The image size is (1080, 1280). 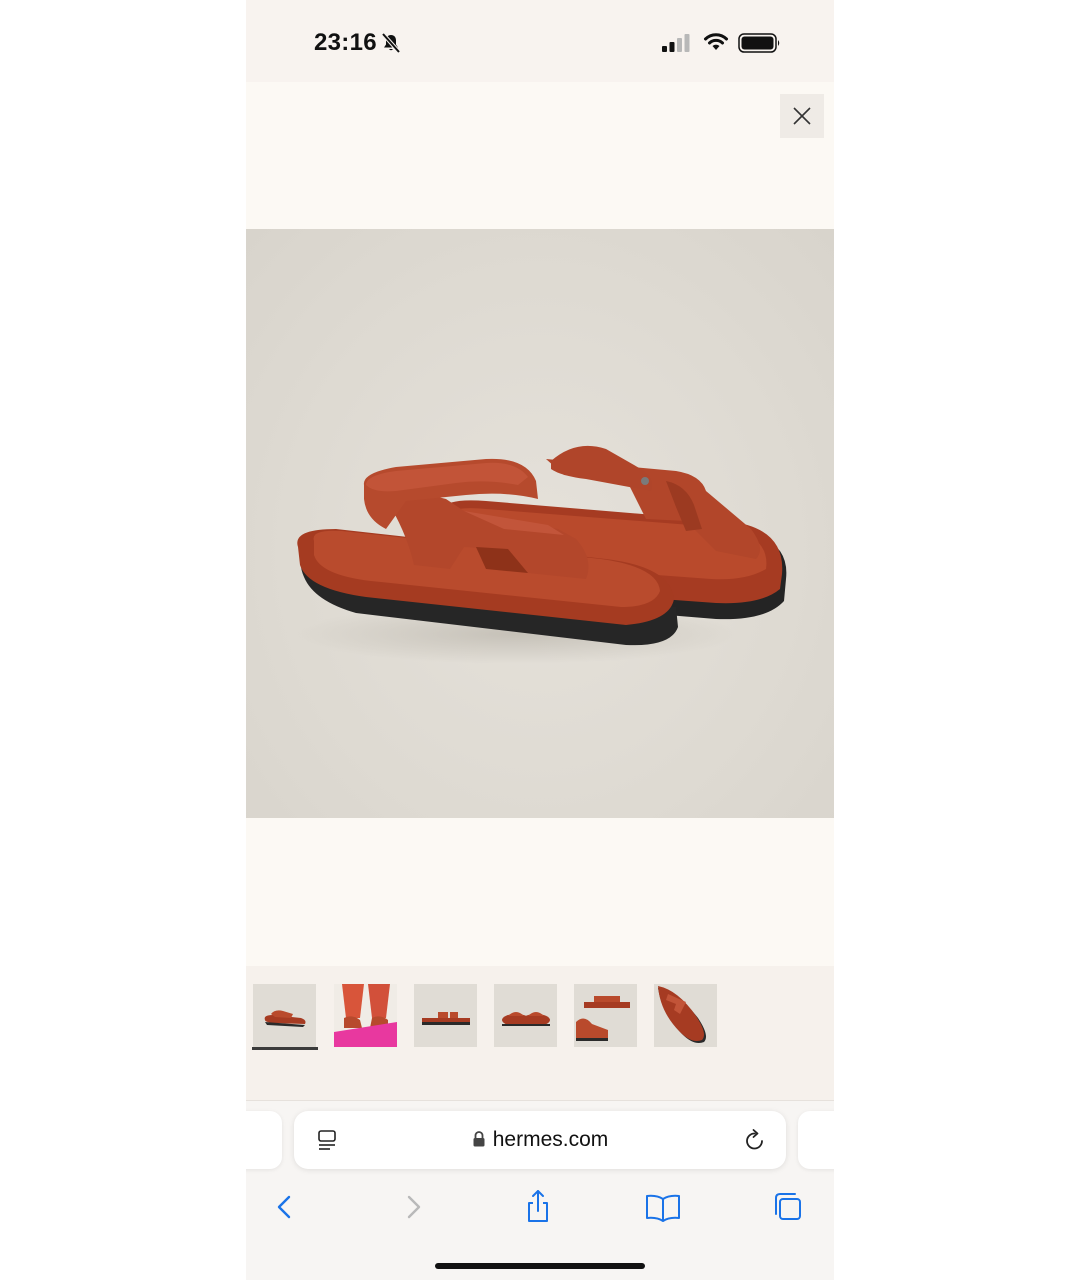 I want to click on page-menu-icon, so click(x=328, y=1141).